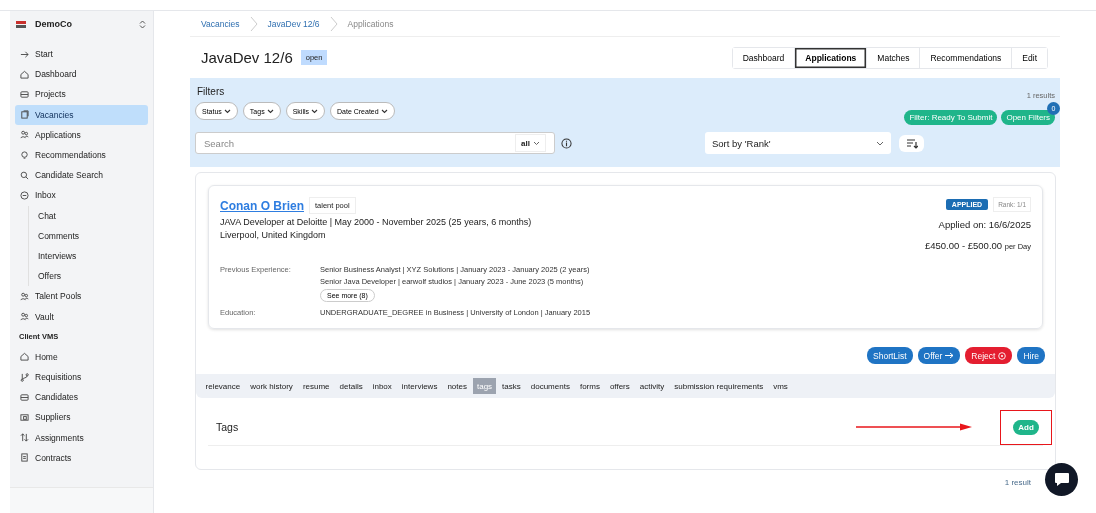  I want to click on updown-icon, so click(142, 24).